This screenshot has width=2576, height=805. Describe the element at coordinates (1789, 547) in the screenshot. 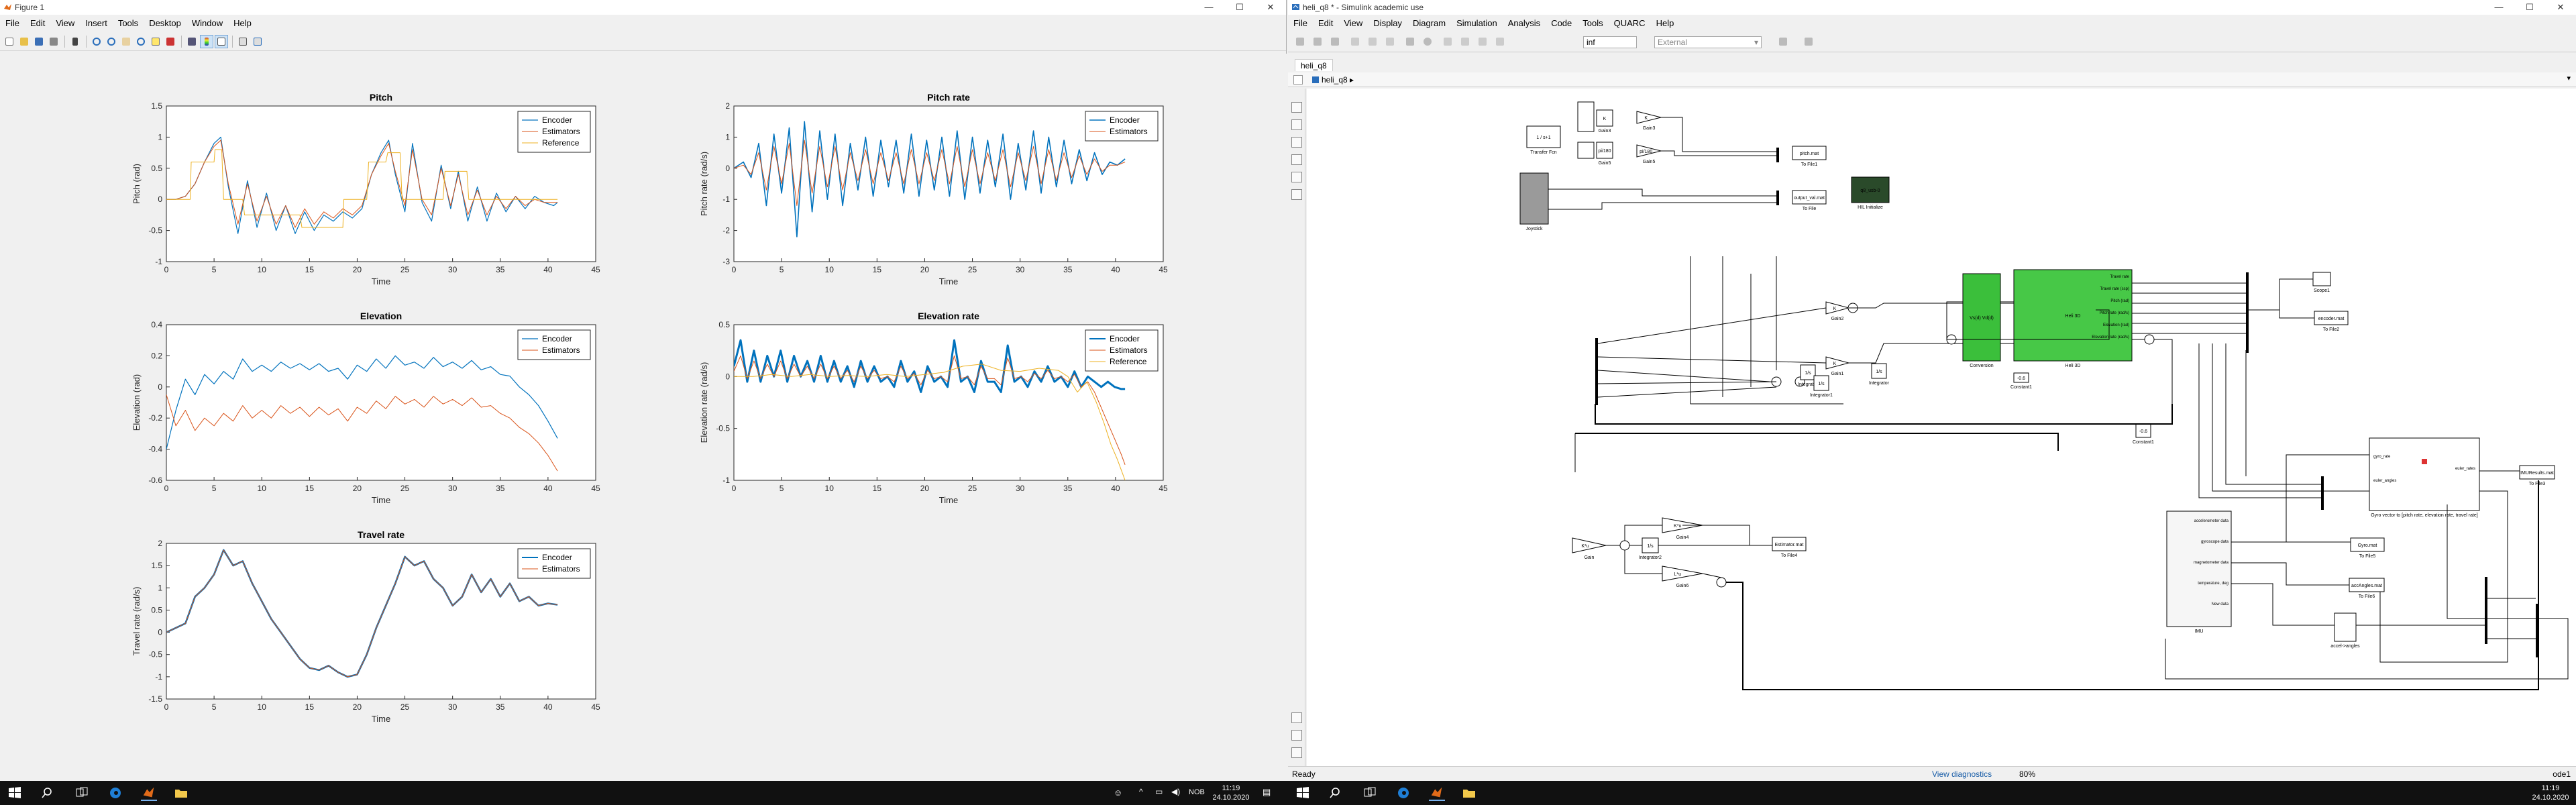

I see `block-tofile4: Estimator.mat To File4` at that location.